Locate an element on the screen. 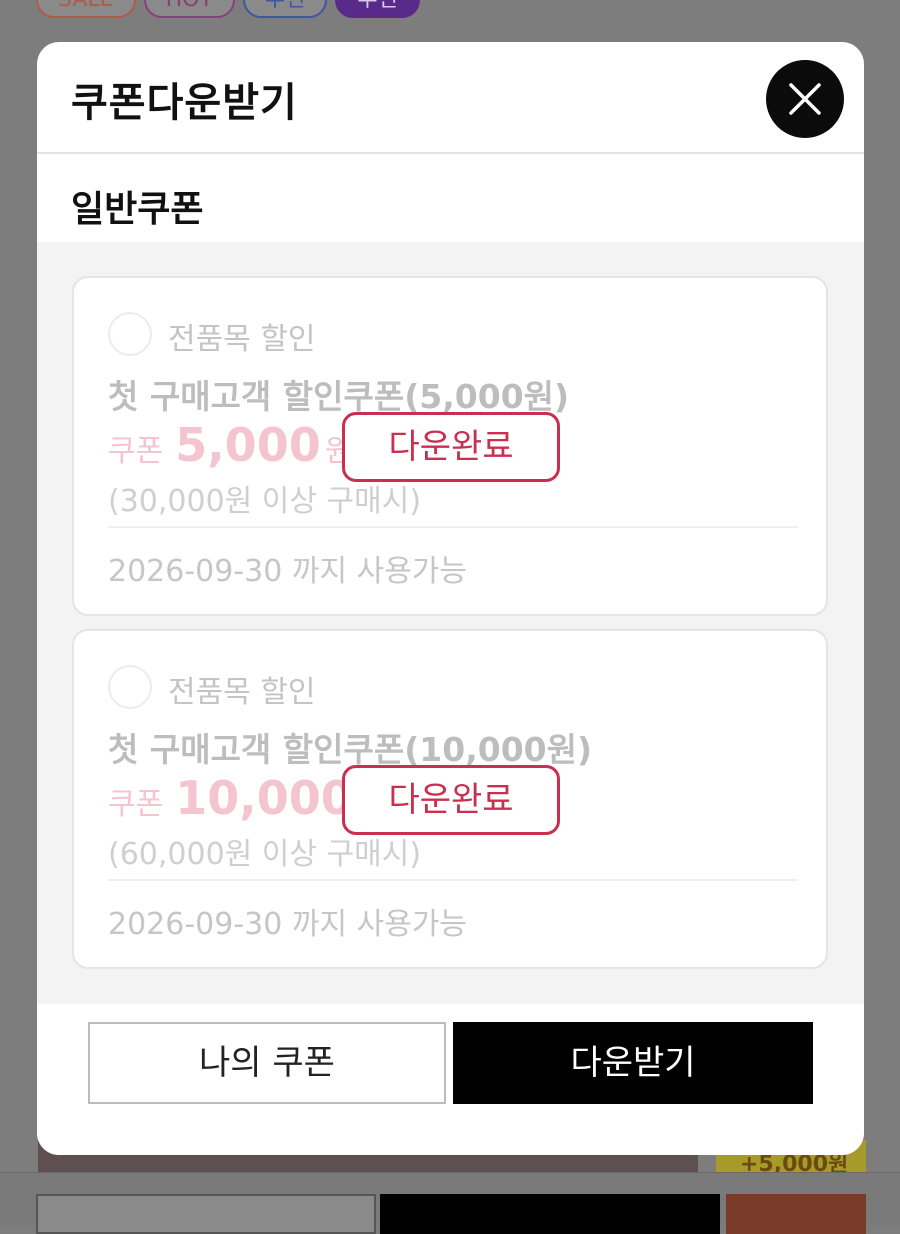  close-button is located at coordinates (805, 99).